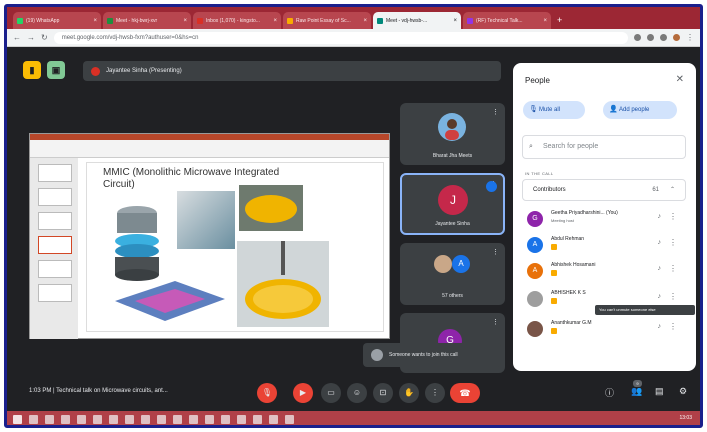  What do you see at coordinates (554, 273) in the screenshot?
I see `hand-raise-badge` at bounding box center [554, 273].